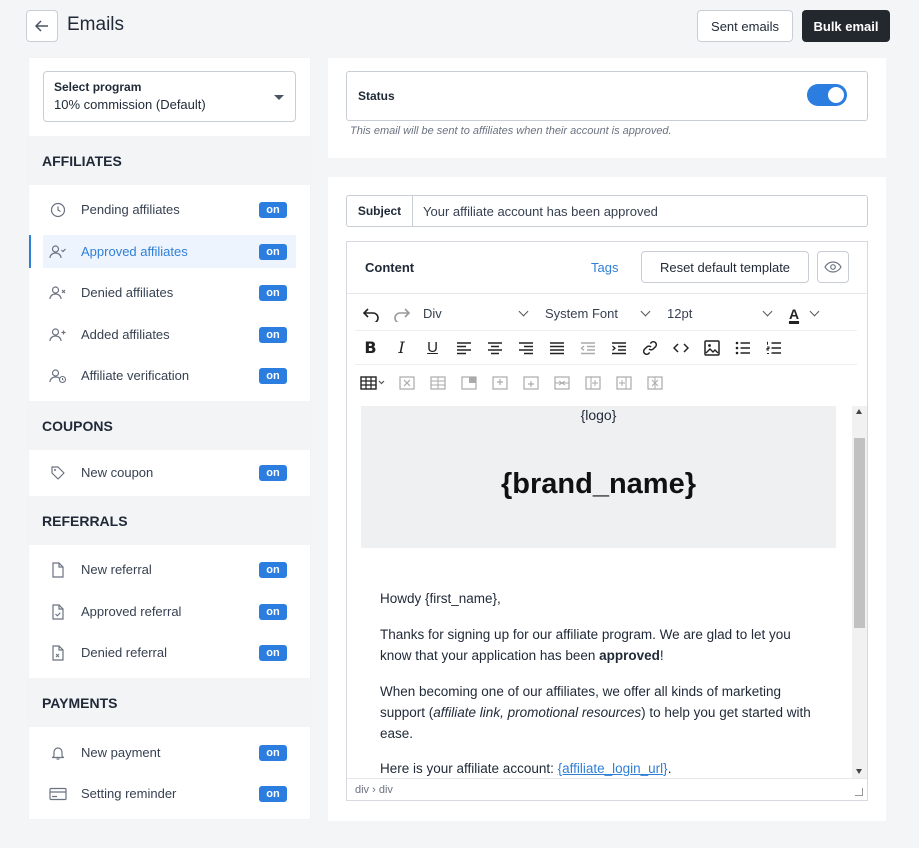 The image size is (919, 848). What do you see at coordinates (374, 790) in the screenshot?
I see `element-path: div › div` at bounding box center [374, 790].